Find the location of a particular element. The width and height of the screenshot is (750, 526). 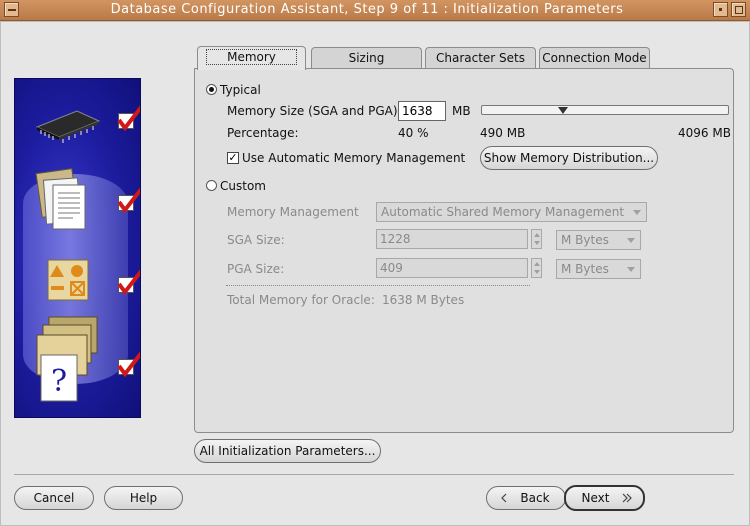

maximize-button is located at coordinates (738, 9).